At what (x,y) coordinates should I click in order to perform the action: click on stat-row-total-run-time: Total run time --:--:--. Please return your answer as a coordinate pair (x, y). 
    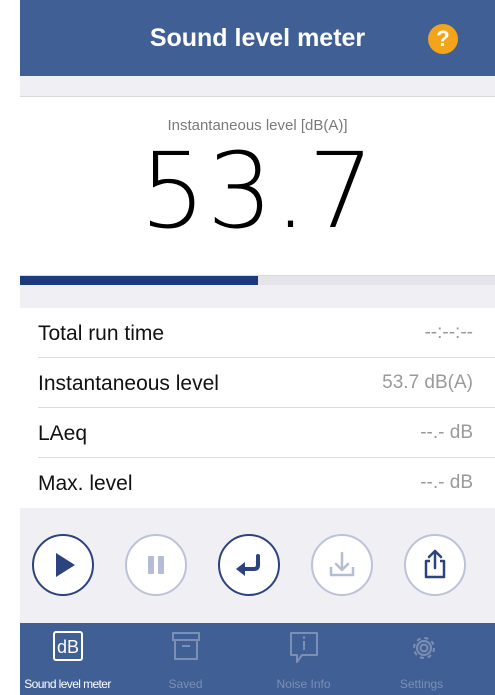
    Looking at the image, I should click on (257, 333).